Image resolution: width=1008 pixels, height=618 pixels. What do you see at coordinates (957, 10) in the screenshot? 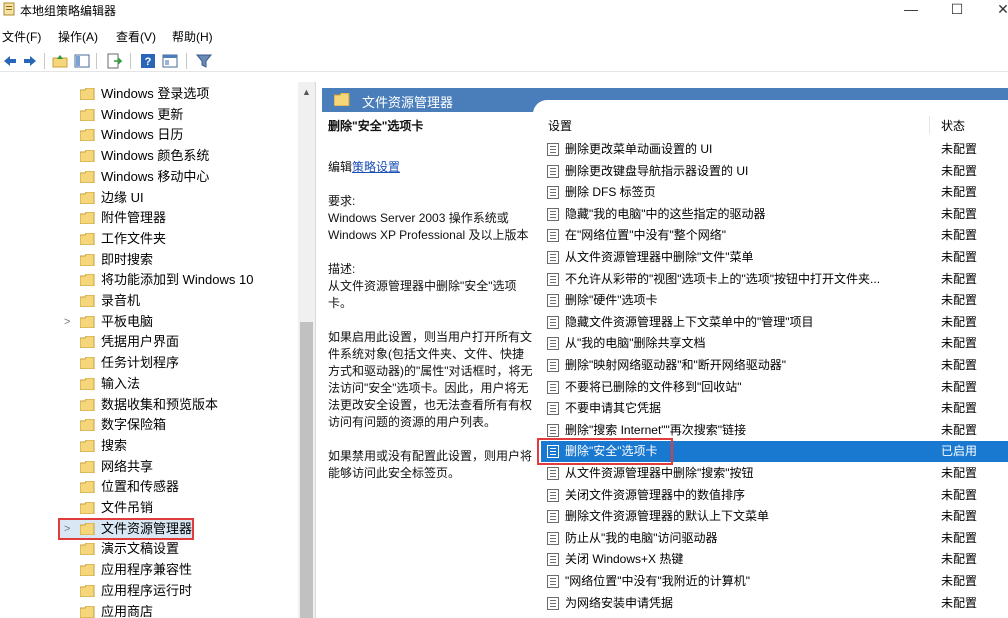
I see `maximize-button: ☐` at bounding box center [957, 10].